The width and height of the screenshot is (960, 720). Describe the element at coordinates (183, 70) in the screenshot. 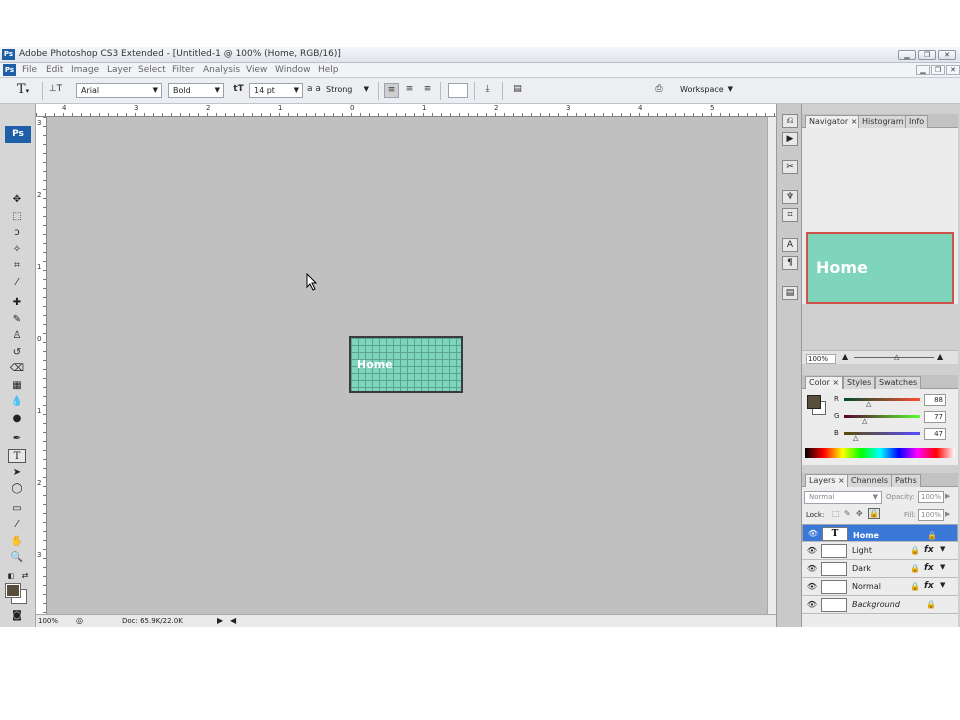

I see `menu-filter: Filter` at that location.